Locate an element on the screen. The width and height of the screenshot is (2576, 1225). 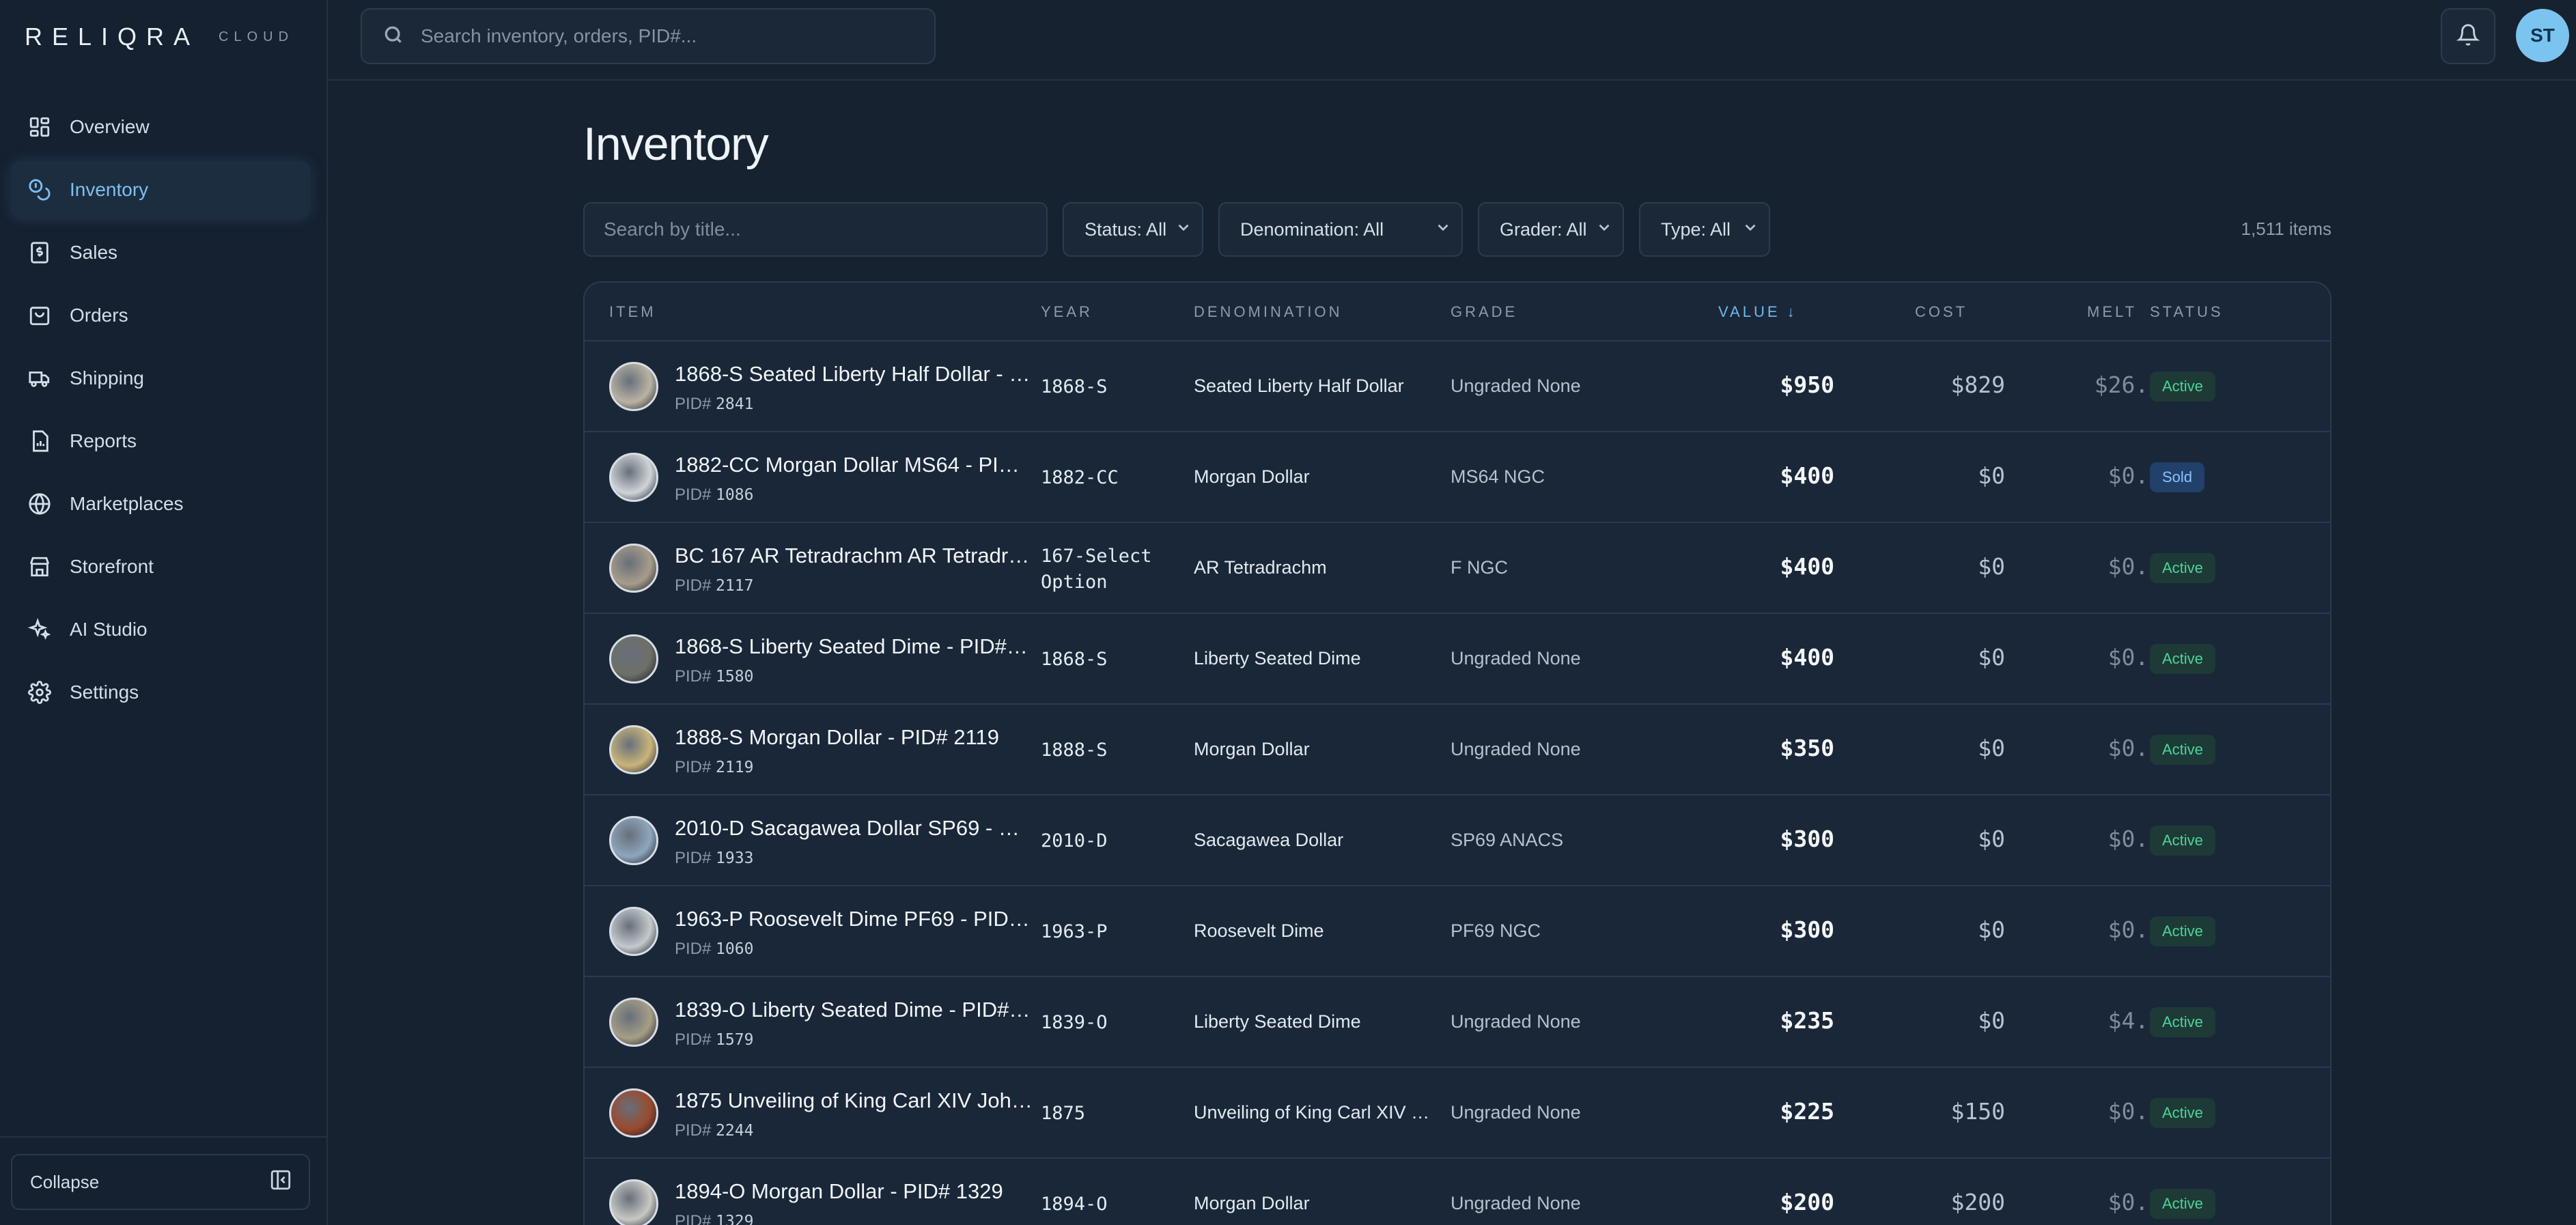
bell-icon is located at coordinates (2468, 37).